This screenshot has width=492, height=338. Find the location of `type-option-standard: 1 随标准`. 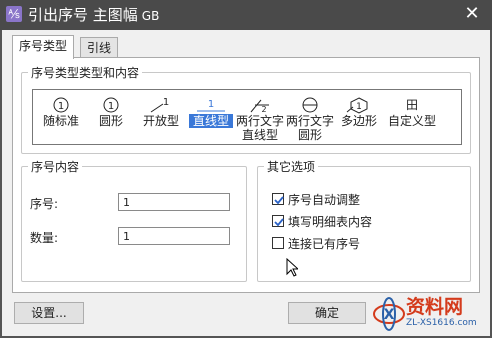

type-option-standard: 1 随标准 is located at coordinates (61, 117).